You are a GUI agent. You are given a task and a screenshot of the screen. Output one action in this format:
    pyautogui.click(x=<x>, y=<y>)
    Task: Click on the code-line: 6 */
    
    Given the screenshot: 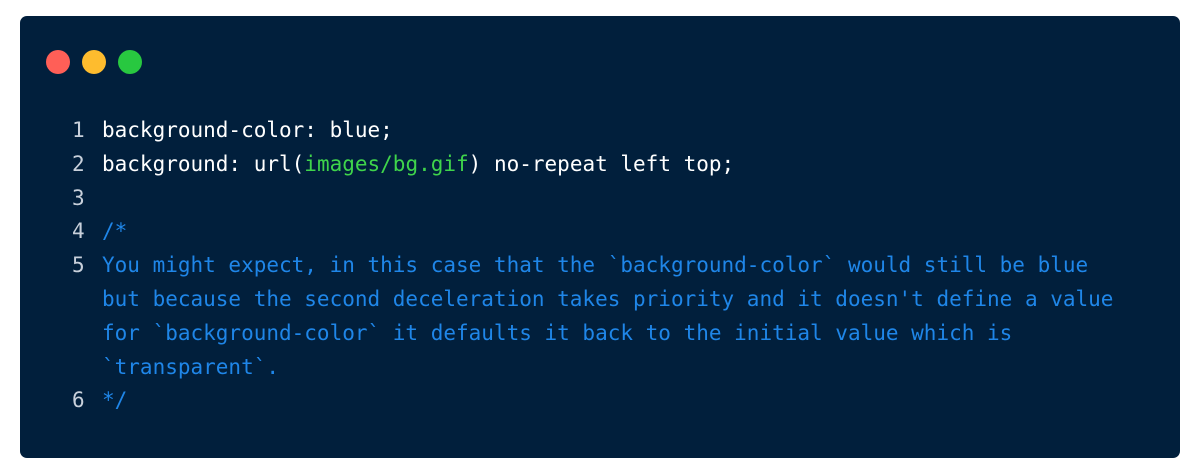 What is the action you would take?
    pyautogui.click(x=617, y=401)
    